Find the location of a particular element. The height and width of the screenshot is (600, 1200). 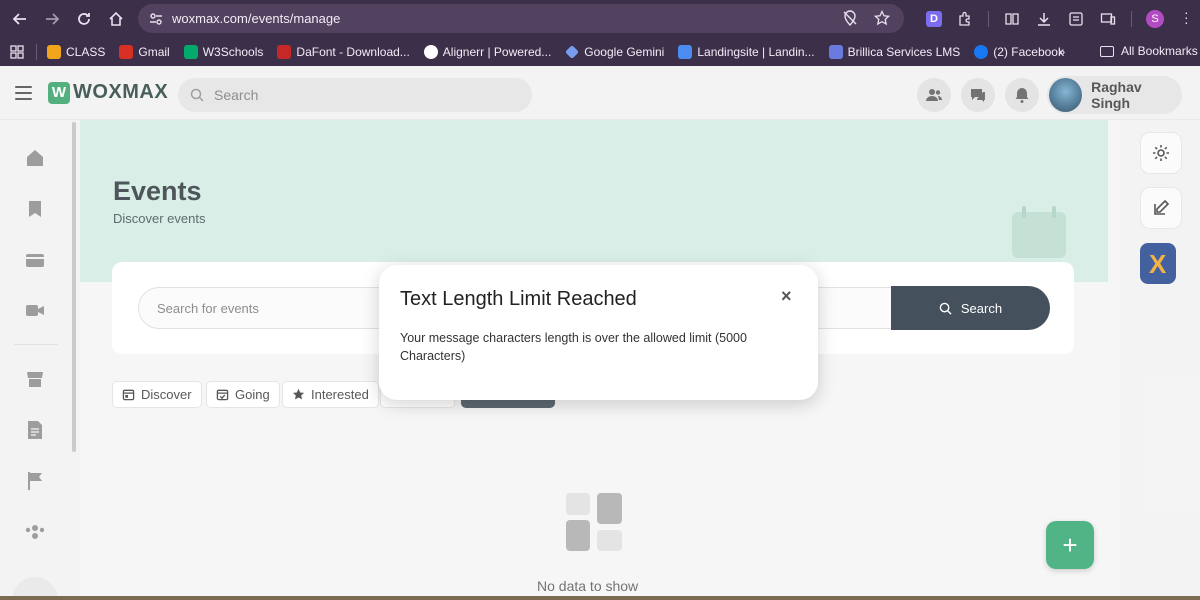

close-icon: × is located at coordinates (786, 296).